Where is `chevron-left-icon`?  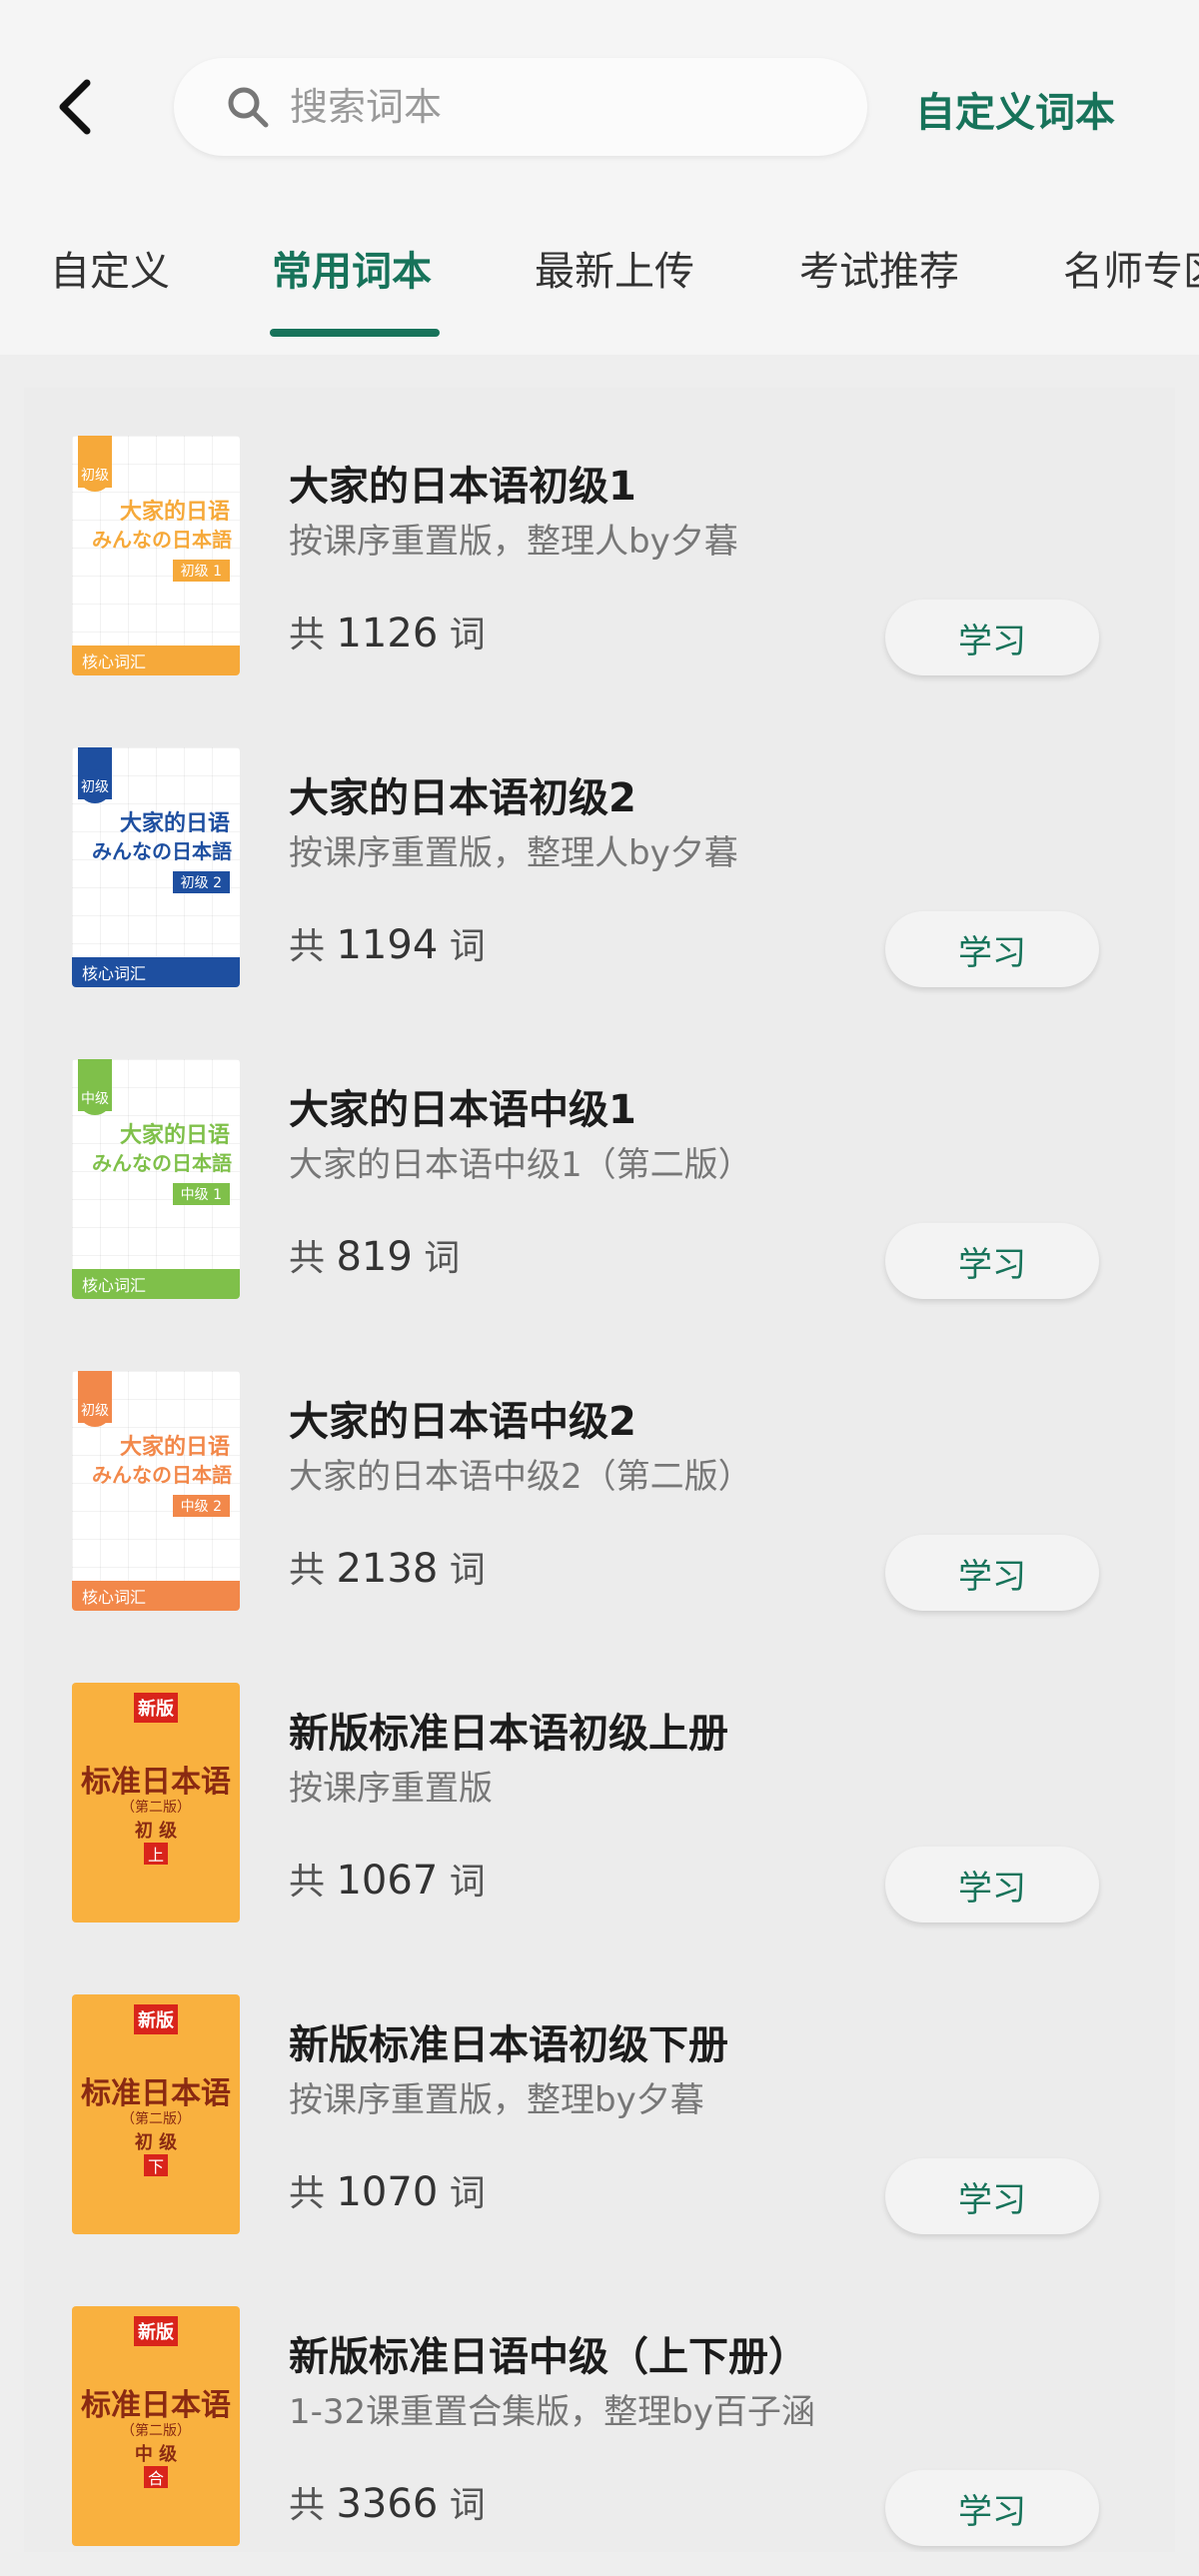 chevron-left-icon is located at coordinates (75, 107).